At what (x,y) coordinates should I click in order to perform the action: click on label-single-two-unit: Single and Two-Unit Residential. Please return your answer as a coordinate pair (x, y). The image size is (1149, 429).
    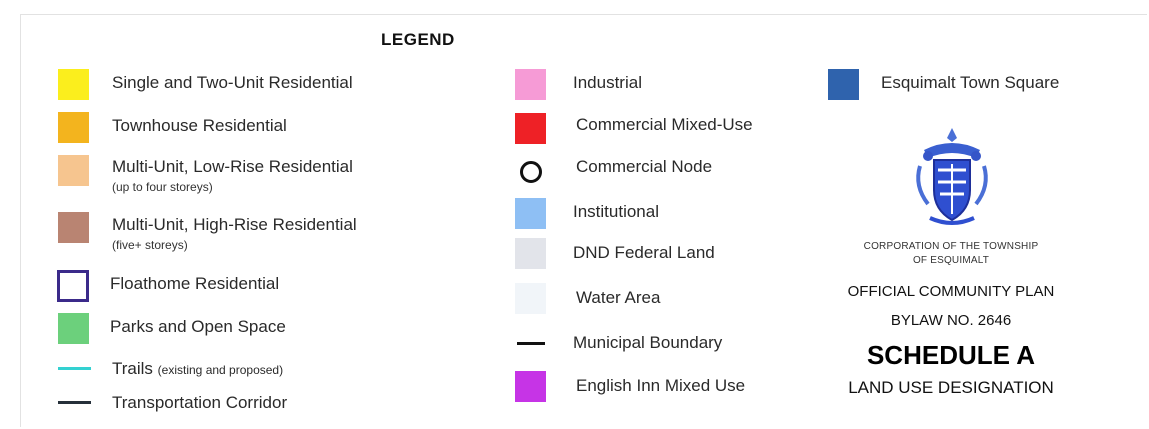
    Looking at the image, I should click on (232, 82).